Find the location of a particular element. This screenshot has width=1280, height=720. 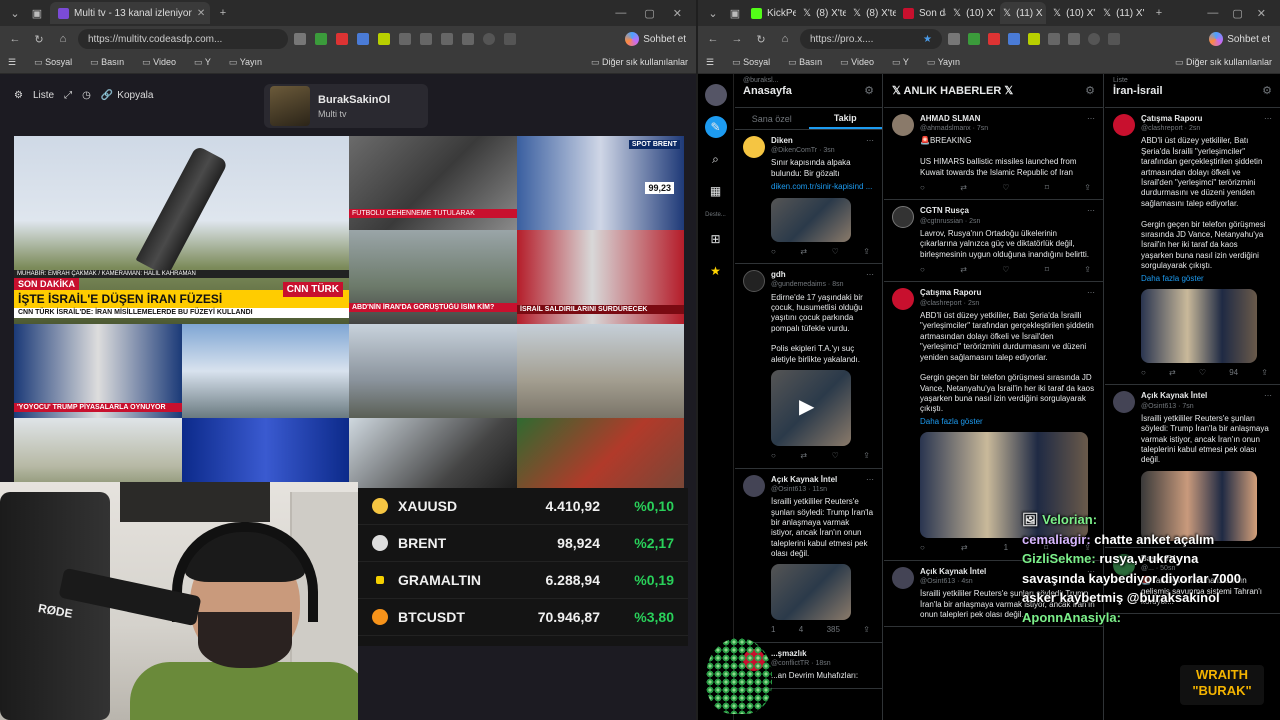

fav-folder-yayin: Yayın is located at coordinates (245, 62).